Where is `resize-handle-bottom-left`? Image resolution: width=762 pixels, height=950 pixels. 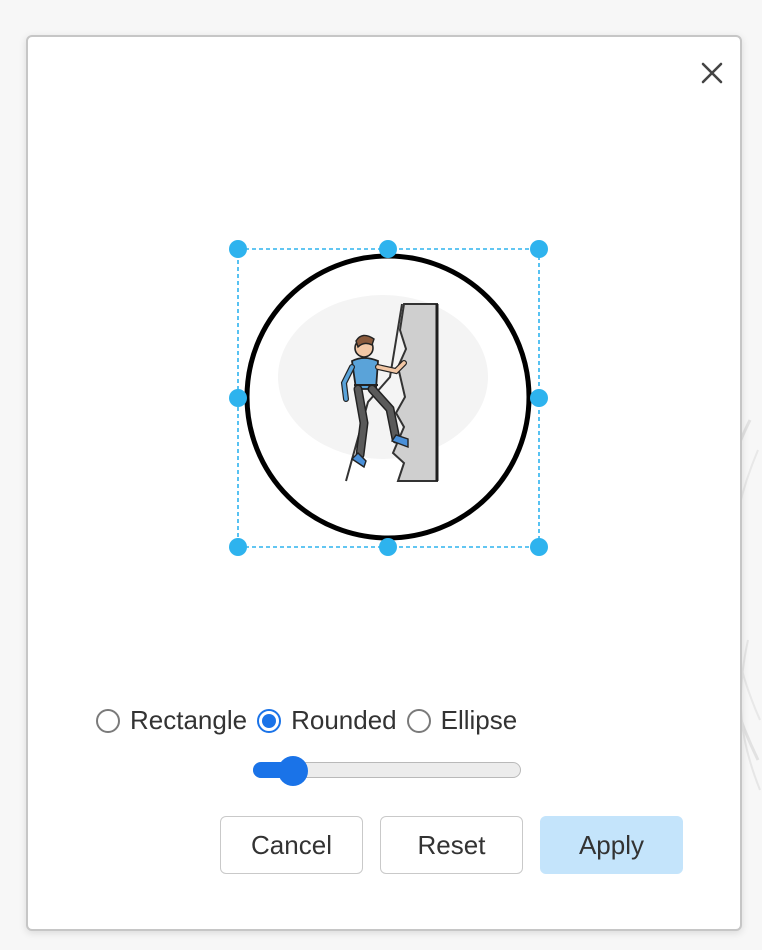 resize-handle-bottom-left is located at coordinates (238, 547).